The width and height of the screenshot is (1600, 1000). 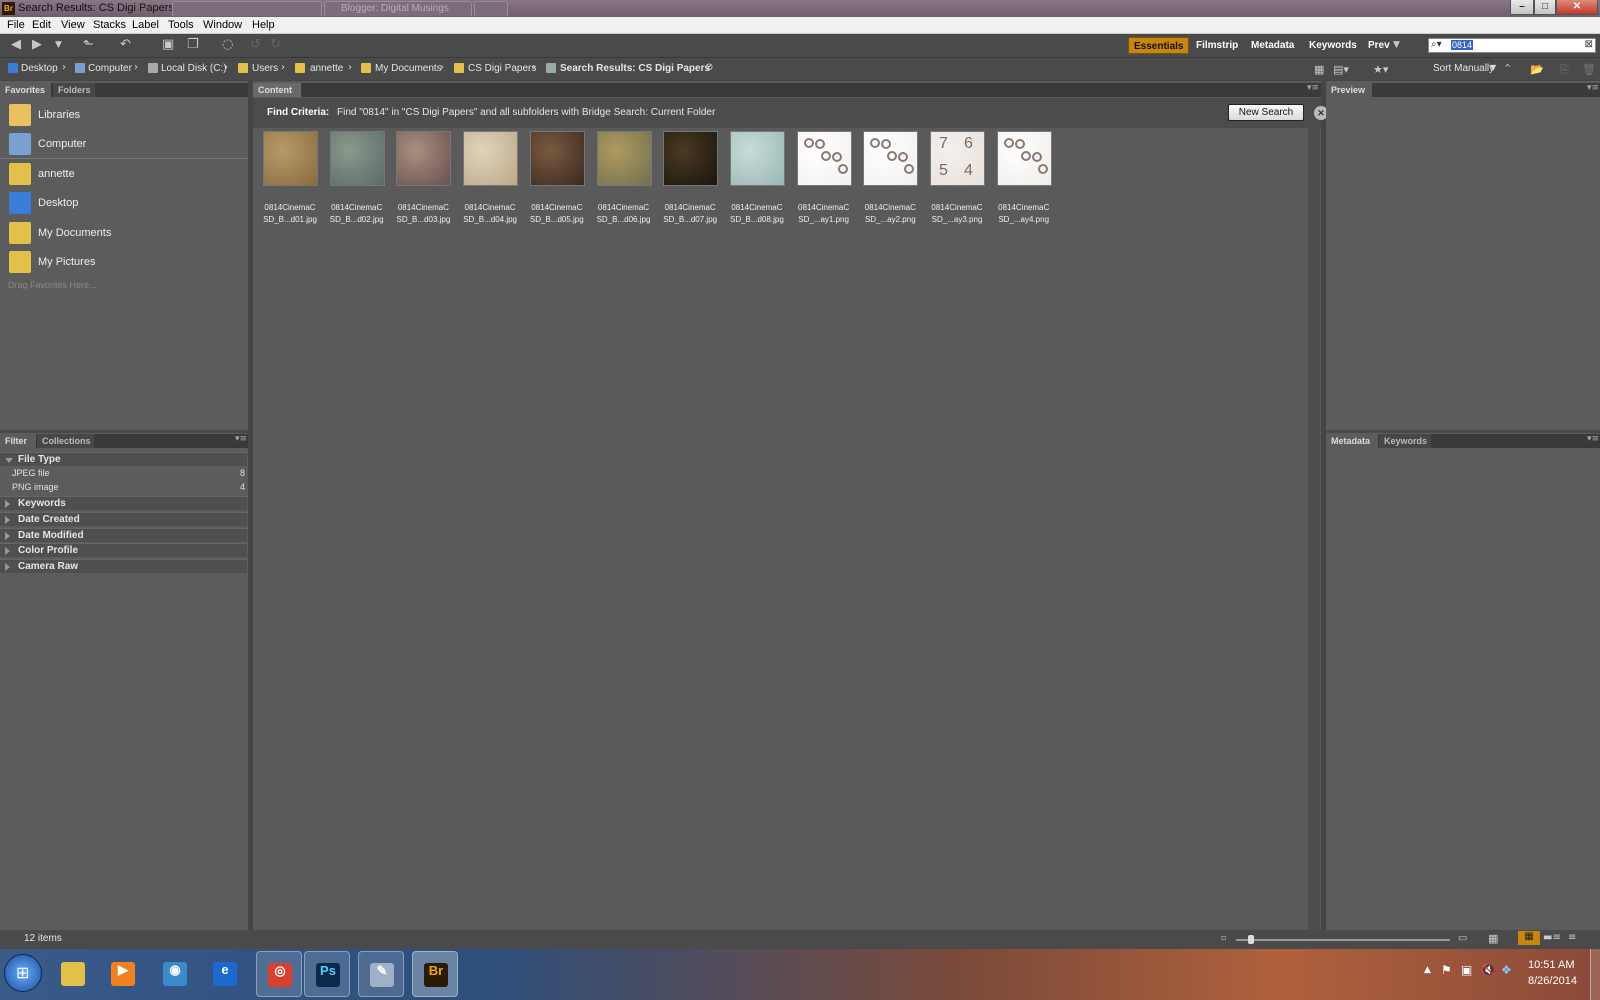 What do you see at coordinates (1522, 7) in the screenshot?
I see `minimize-button: –` at bounding box center [1522, 7].